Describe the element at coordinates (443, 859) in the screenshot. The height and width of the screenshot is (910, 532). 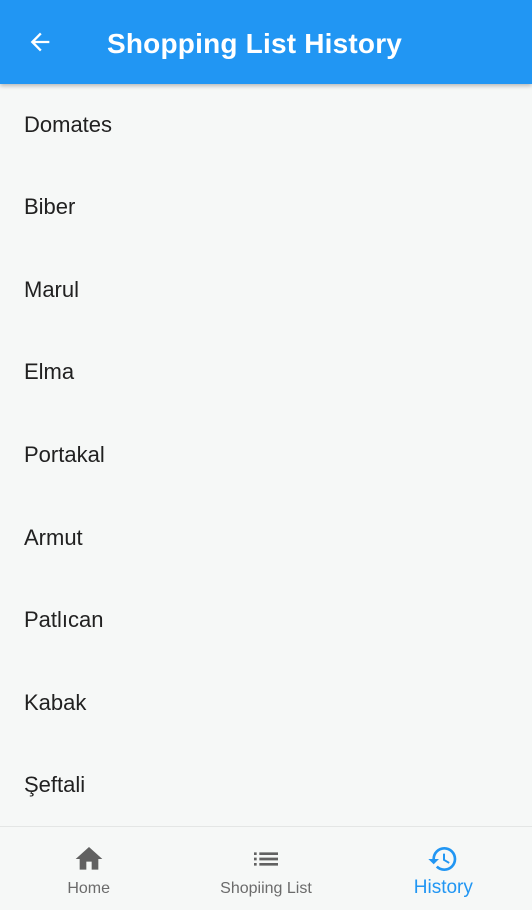
I see `history-icon` at that location.